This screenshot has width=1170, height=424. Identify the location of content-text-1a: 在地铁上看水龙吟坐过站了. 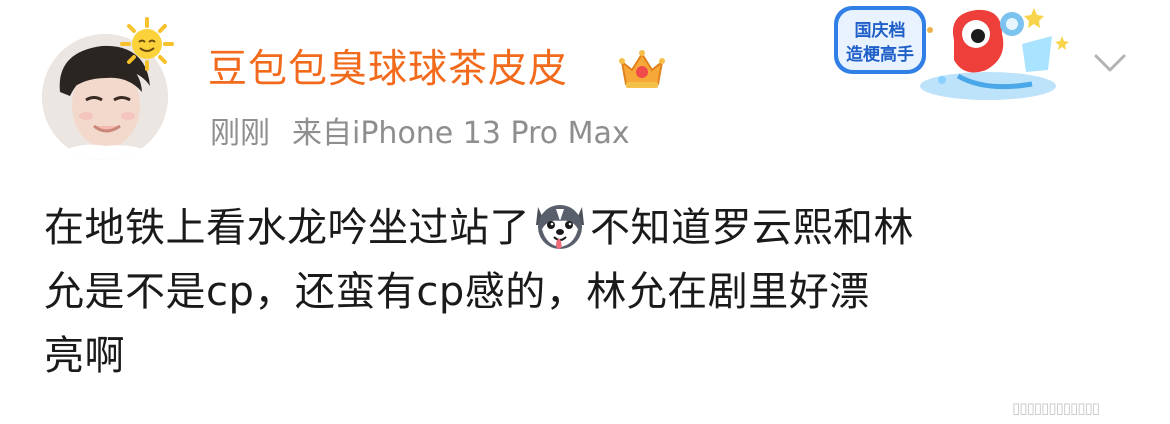
(287, 228).